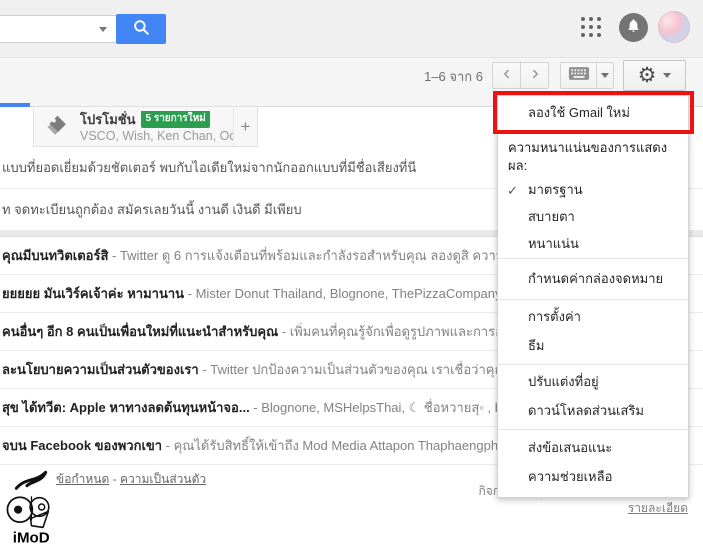  Describe the element at coordinates (593, 317) in the screenshot. I see `menu-item-settings: การตั้งค่า` at that location.